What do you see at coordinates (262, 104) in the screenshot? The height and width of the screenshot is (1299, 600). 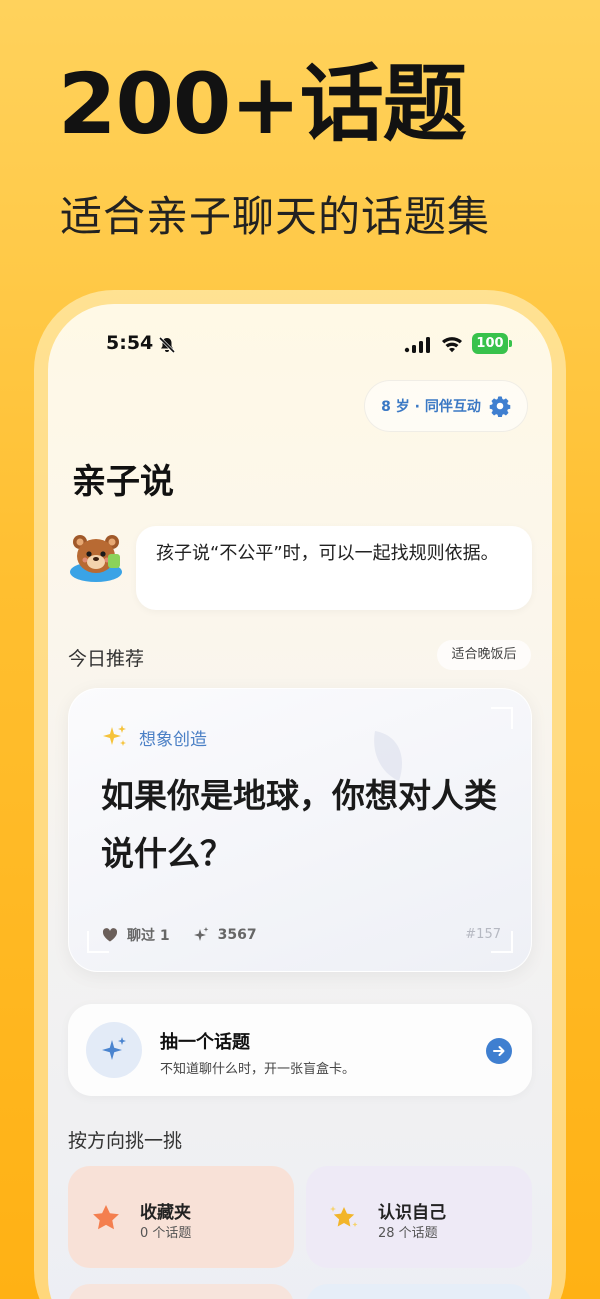 I see `hero-title: 200+话题` at bounding box center [262, 104].